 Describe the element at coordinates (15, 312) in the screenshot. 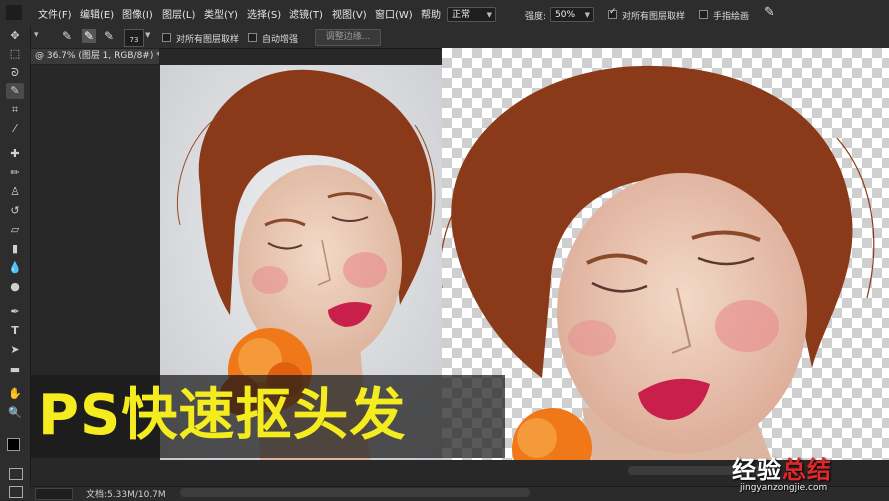

I see `pen-tool-icon: ✒` at that location.